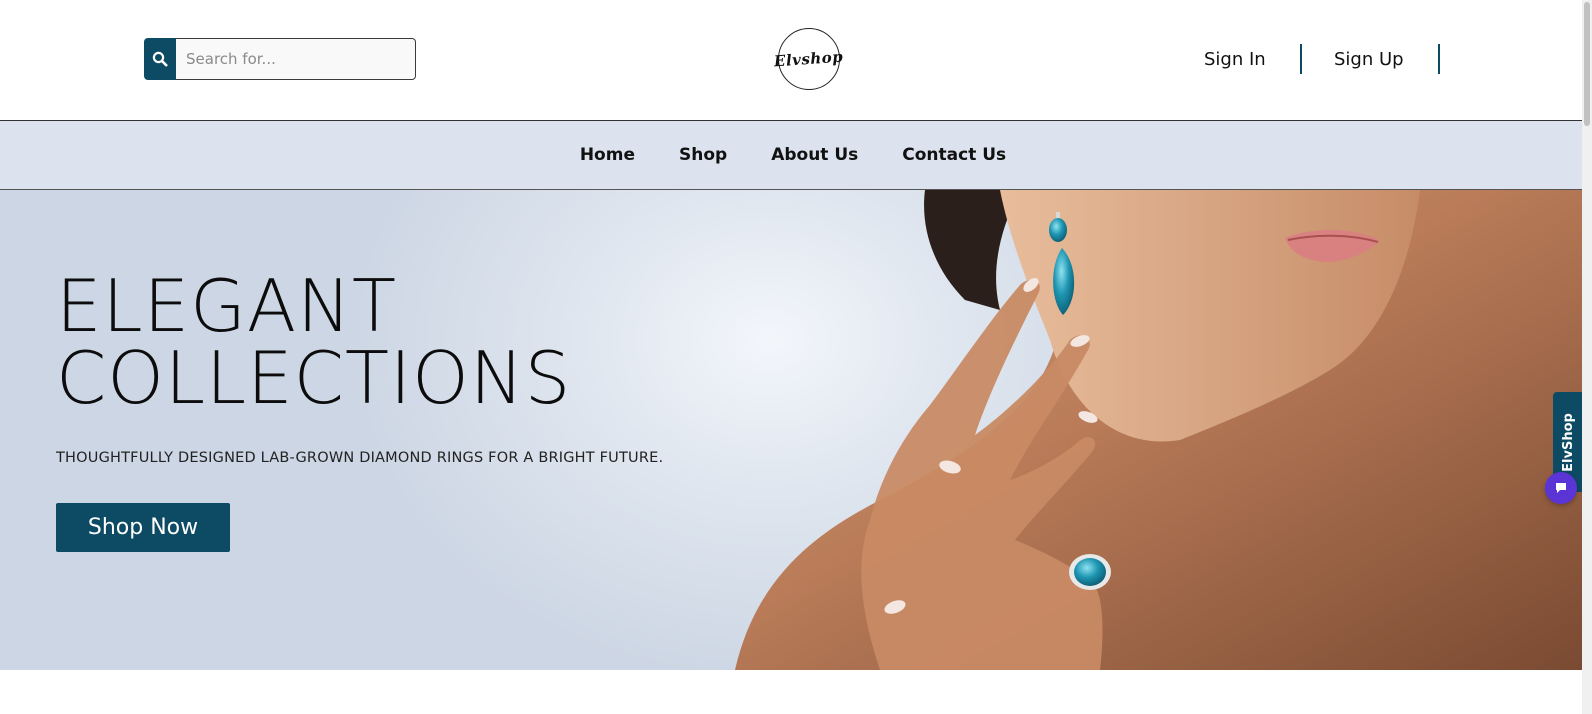 The width and height of the screenshot is (1592, 714). I want to click on auth-divider, so click(1301, 59).